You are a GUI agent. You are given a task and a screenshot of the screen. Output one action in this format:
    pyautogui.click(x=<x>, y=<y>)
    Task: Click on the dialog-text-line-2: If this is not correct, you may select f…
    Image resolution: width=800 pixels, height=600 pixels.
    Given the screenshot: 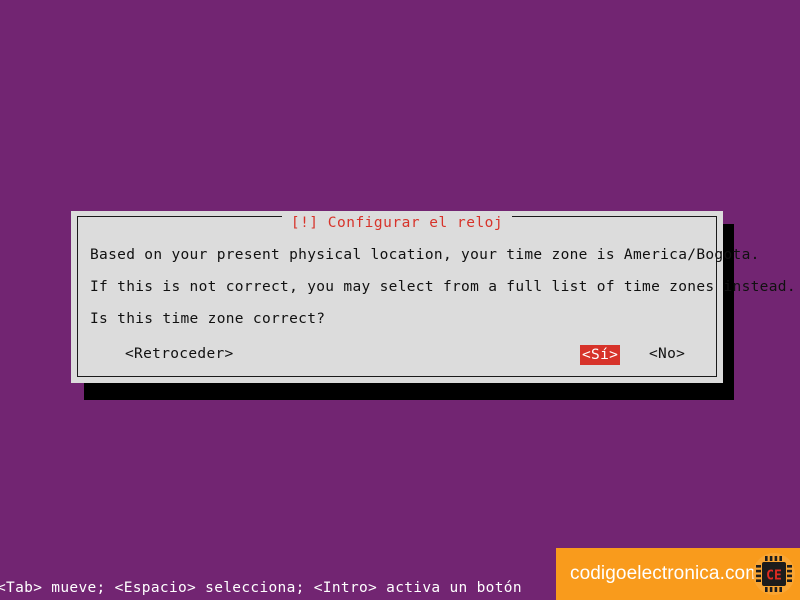 What is the action you would take?
    pyautogui.click(x=443, y=287)
    